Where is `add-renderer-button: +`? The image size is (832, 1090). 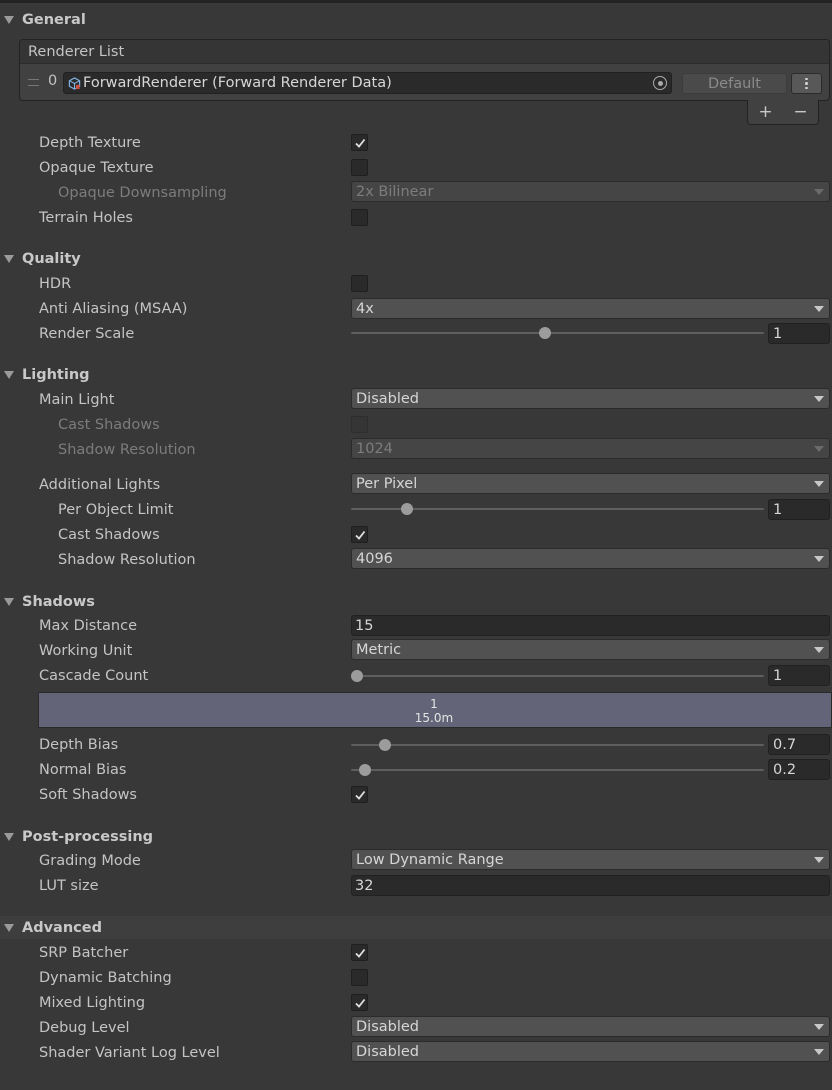
add-renderer-button: + is located at coordinates (765, 112).